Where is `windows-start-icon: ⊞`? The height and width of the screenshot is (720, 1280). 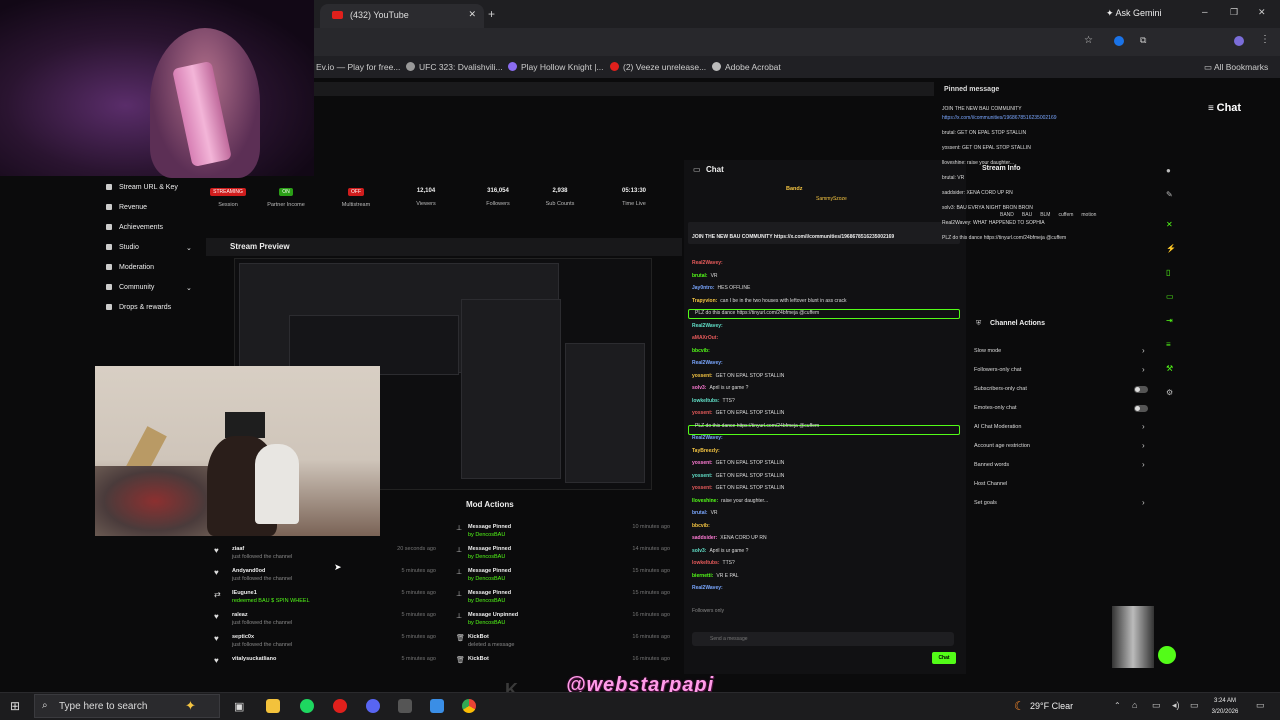 windows-start-icon: ⊞ is located at coordinates (15, 706).